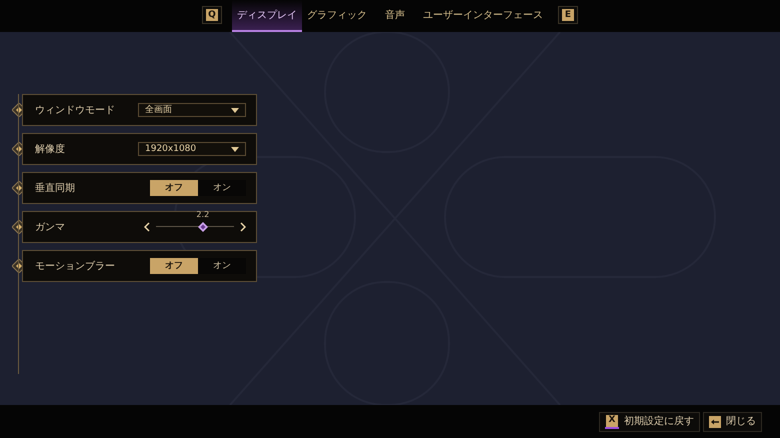 The width and height of the screenshot is (780, 438). I want to click on setting-row: モーションブラー オフ オン, so click(139, 266).